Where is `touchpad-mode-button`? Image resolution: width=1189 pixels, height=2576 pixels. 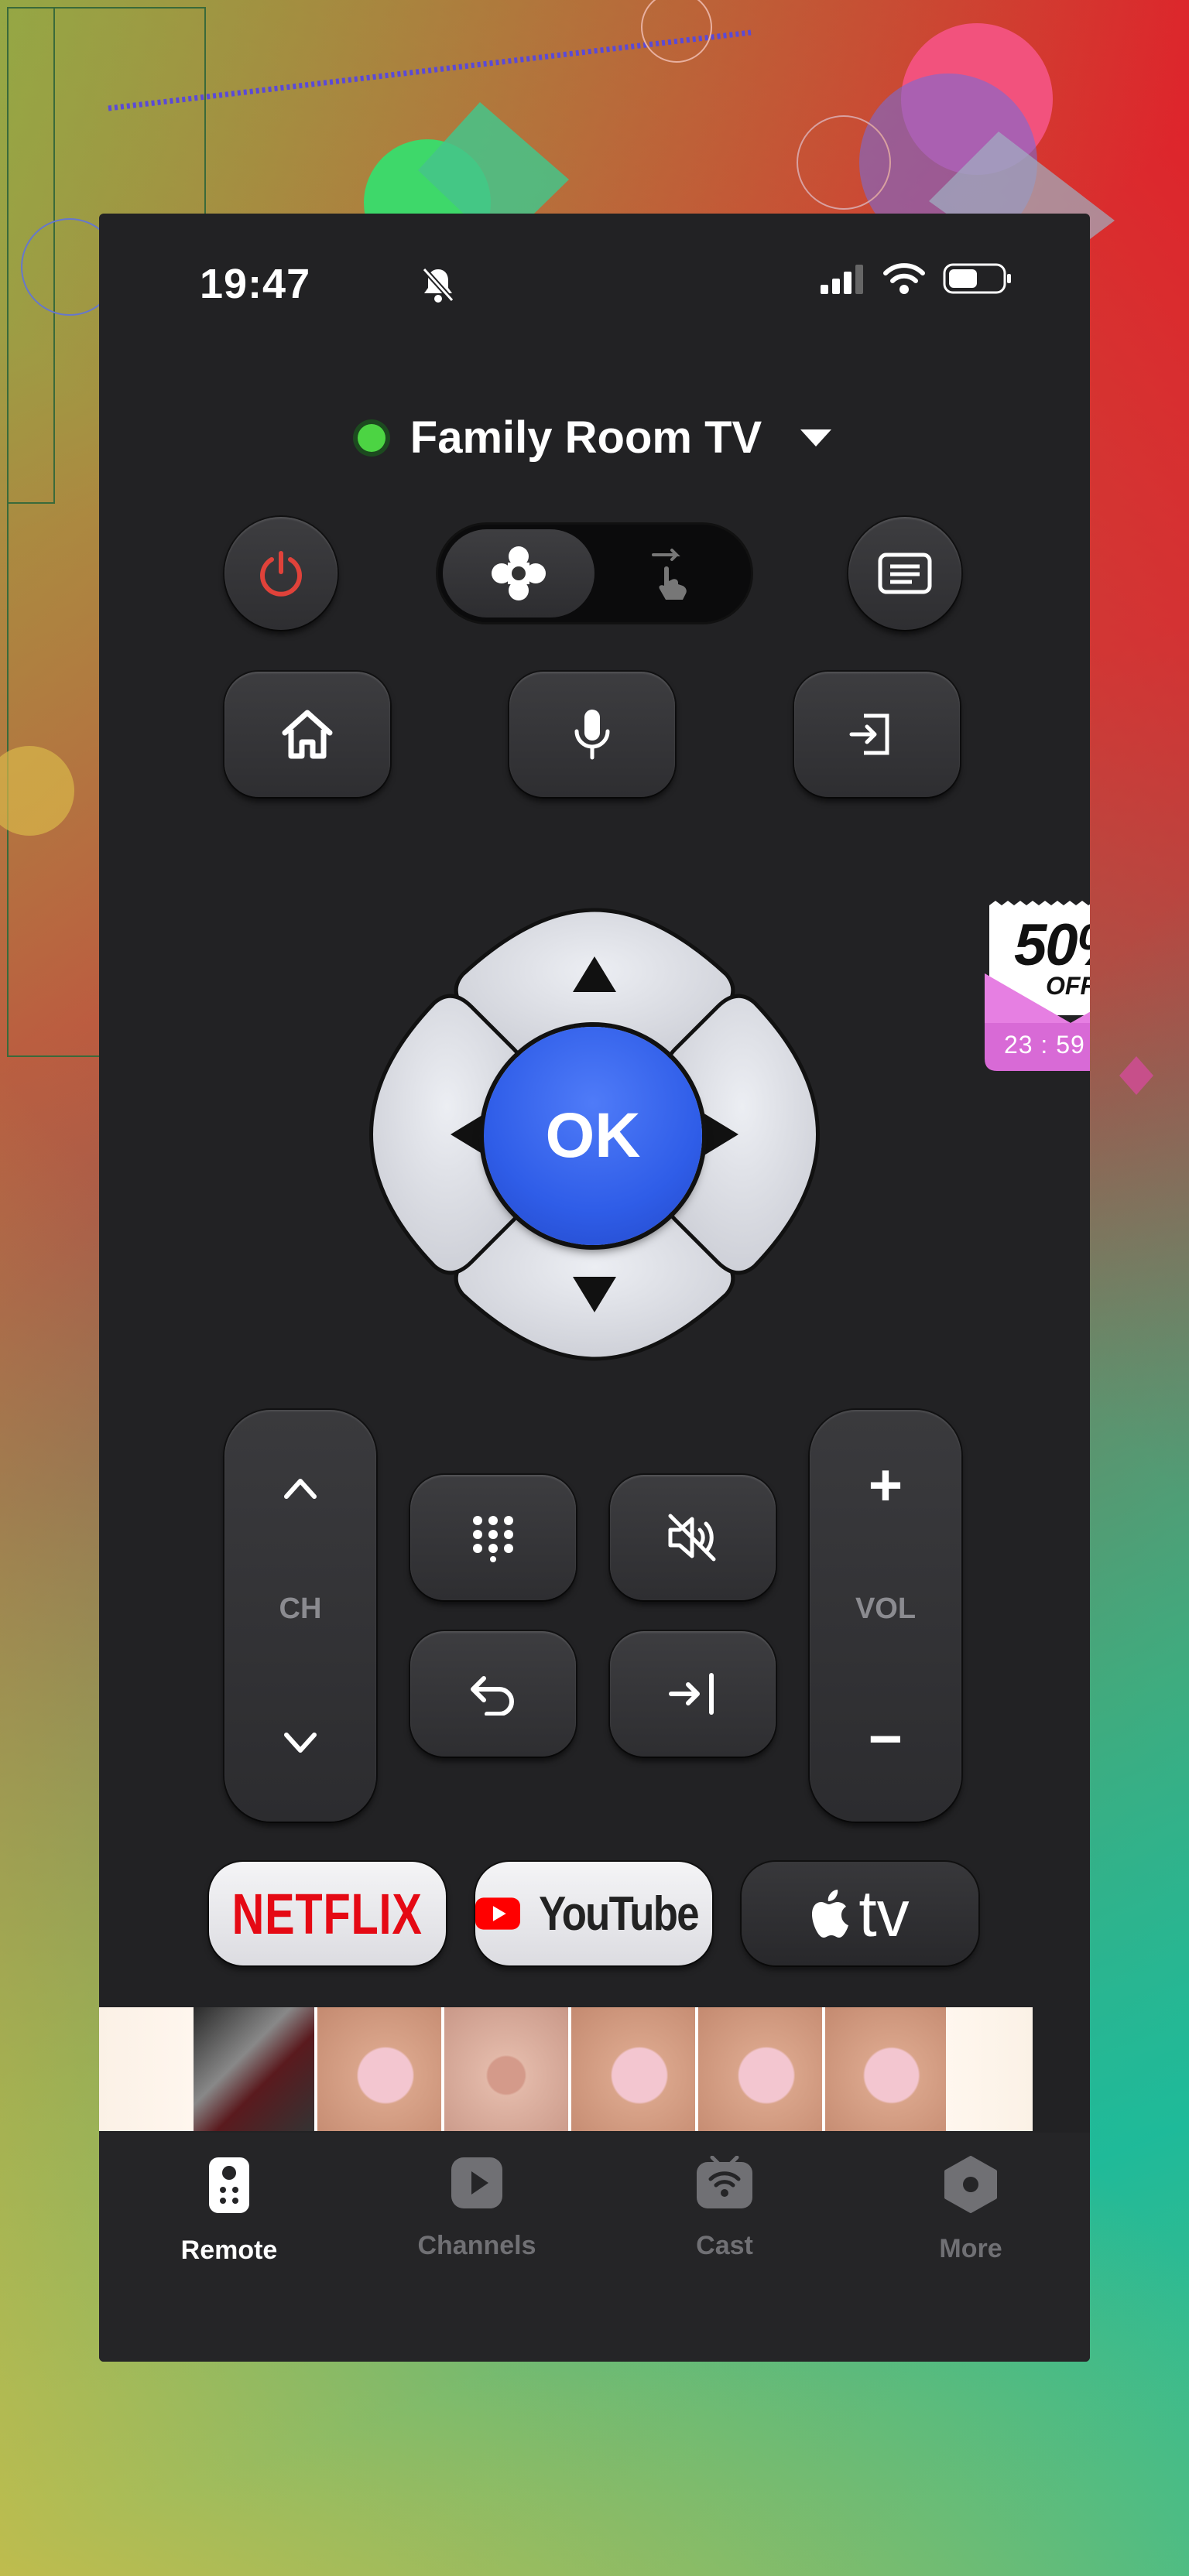
touchpad-mode-button is located at coordinates (670, 573).